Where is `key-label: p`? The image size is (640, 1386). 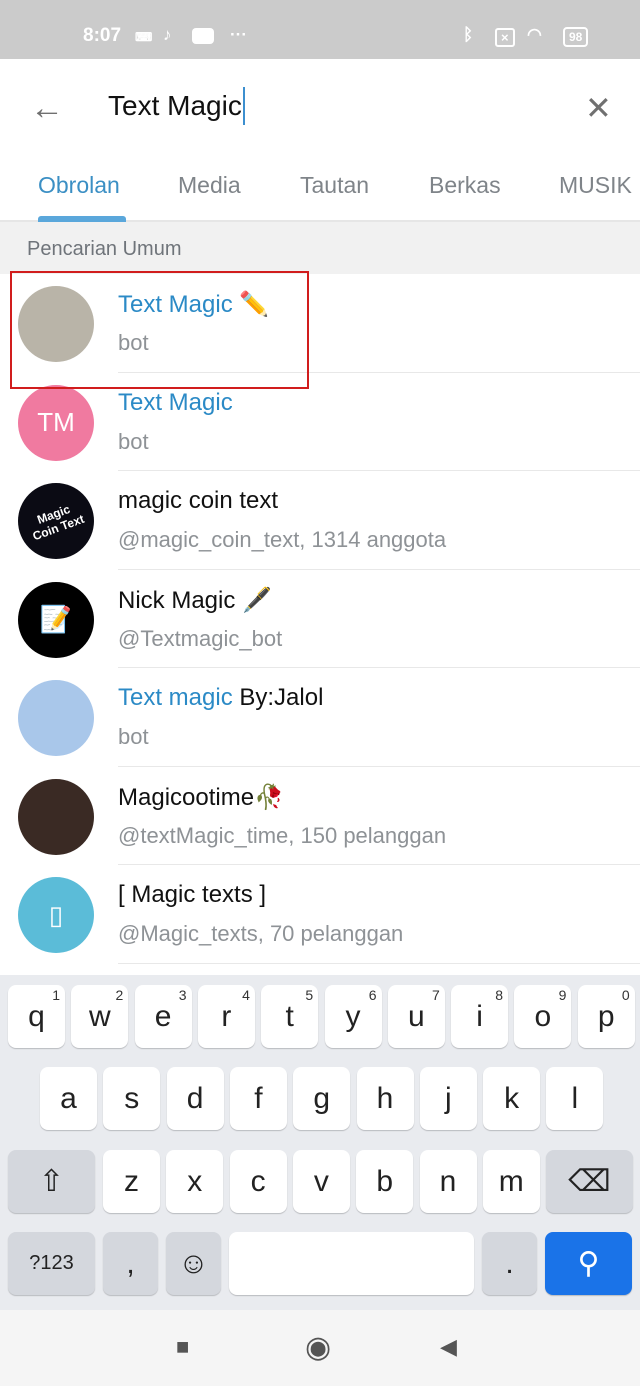
key-label: p is located at coordinates (606, 1016).